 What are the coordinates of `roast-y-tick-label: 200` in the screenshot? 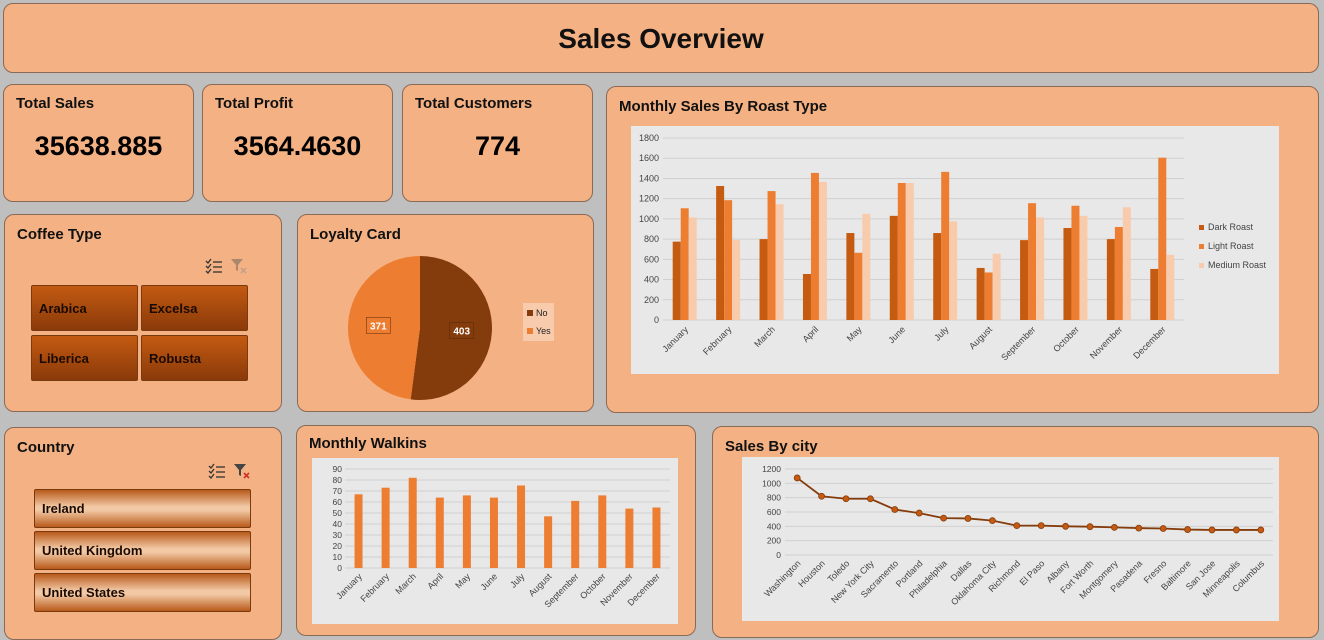 It's located at (651, 300).